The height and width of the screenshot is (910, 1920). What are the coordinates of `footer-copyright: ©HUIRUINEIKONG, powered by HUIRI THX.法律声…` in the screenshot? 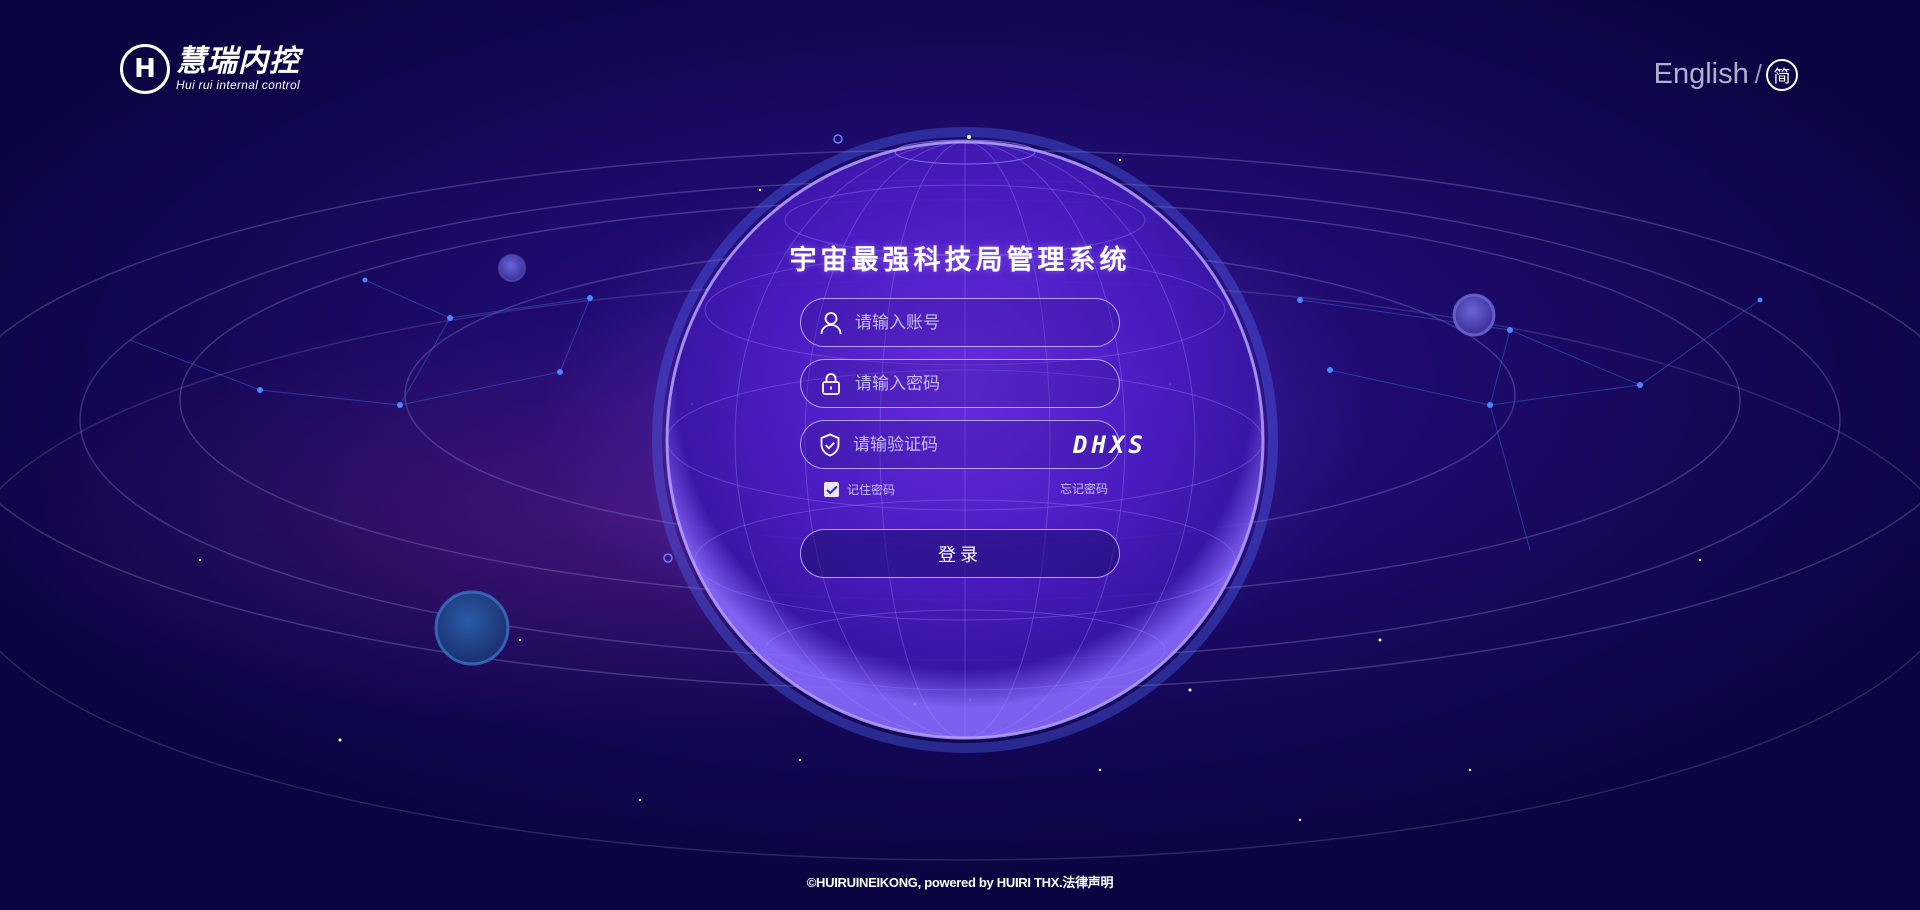 It's located at (960, 882).